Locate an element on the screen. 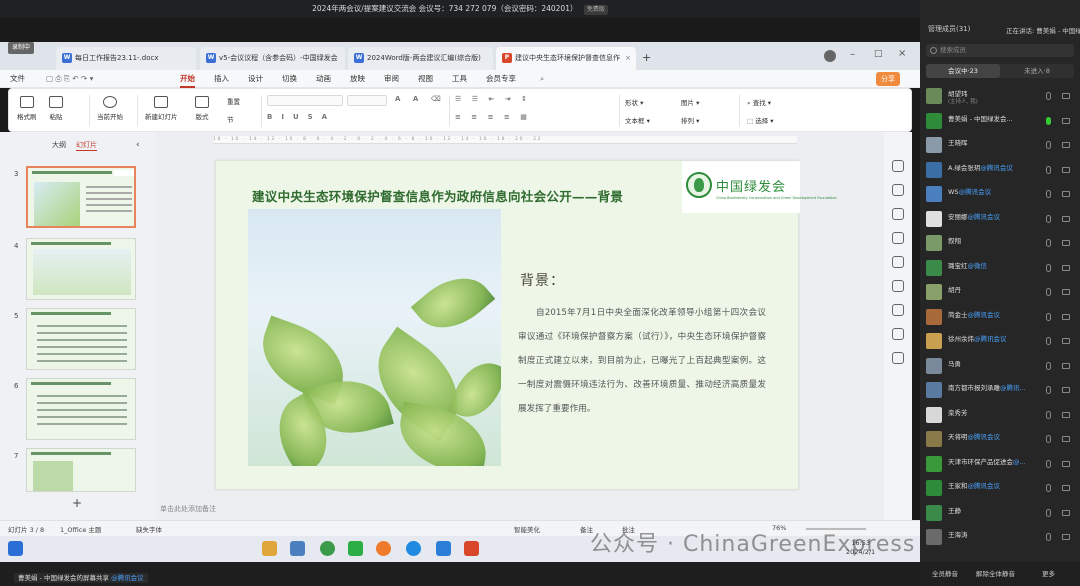  slide-title: 建议中央生态环境保护督查信息作为政府信息向社会公开——背景 is located at coordinates (437, 195).